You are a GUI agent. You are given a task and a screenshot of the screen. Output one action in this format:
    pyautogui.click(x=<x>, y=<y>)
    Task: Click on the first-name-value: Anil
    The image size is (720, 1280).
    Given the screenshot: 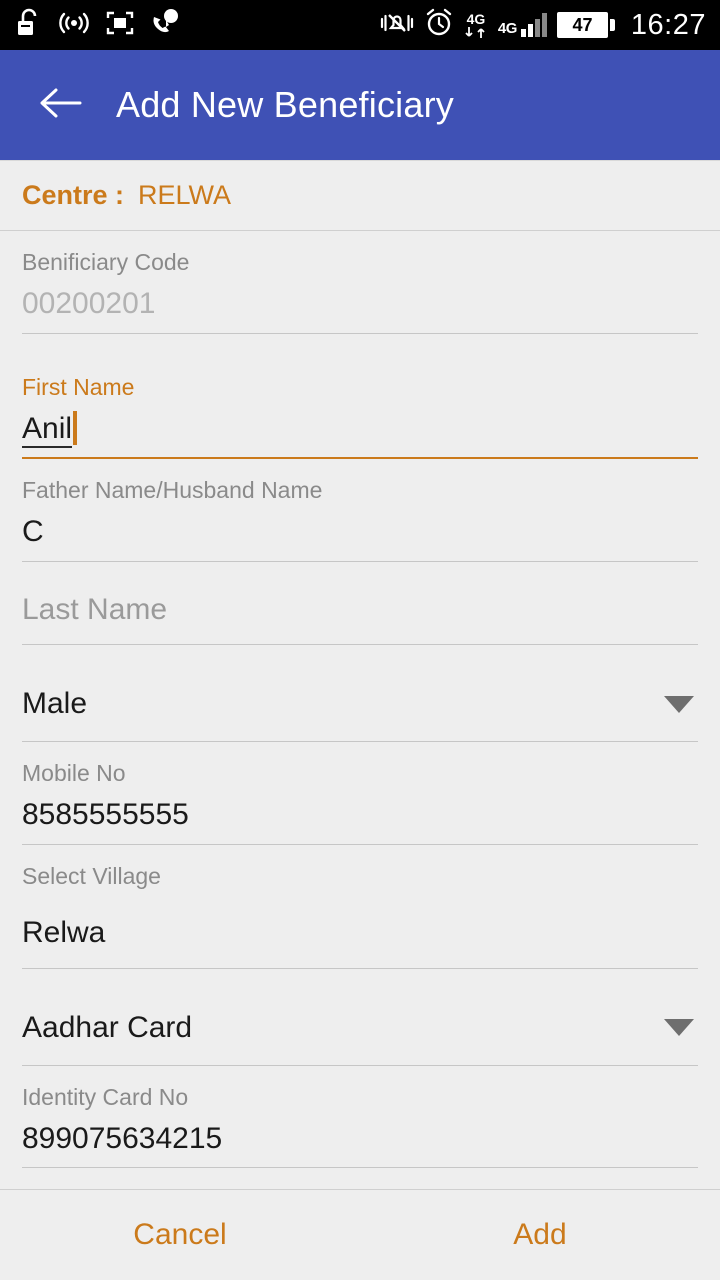 What is the action you would take?
    pyautogui.click(x=47, y=429)
    